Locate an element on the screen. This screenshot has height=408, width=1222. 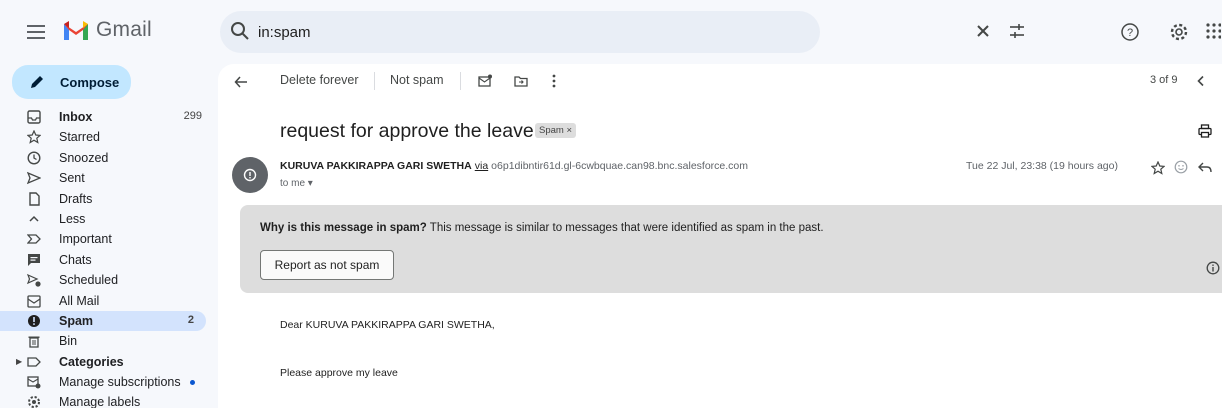
compose-label: Compose is located at coordinates (90, 82).